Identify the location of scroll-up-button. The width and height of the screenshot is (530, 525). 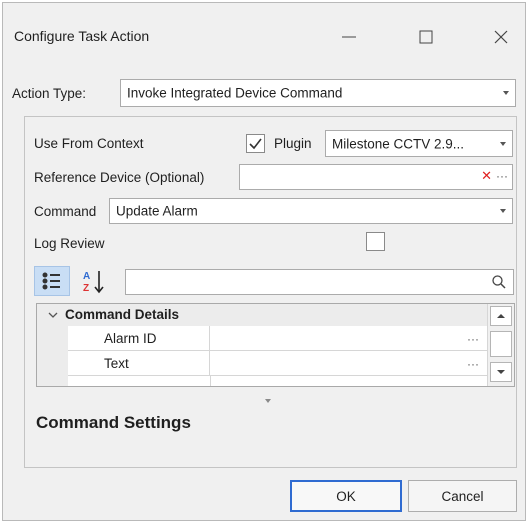
(501, 316).